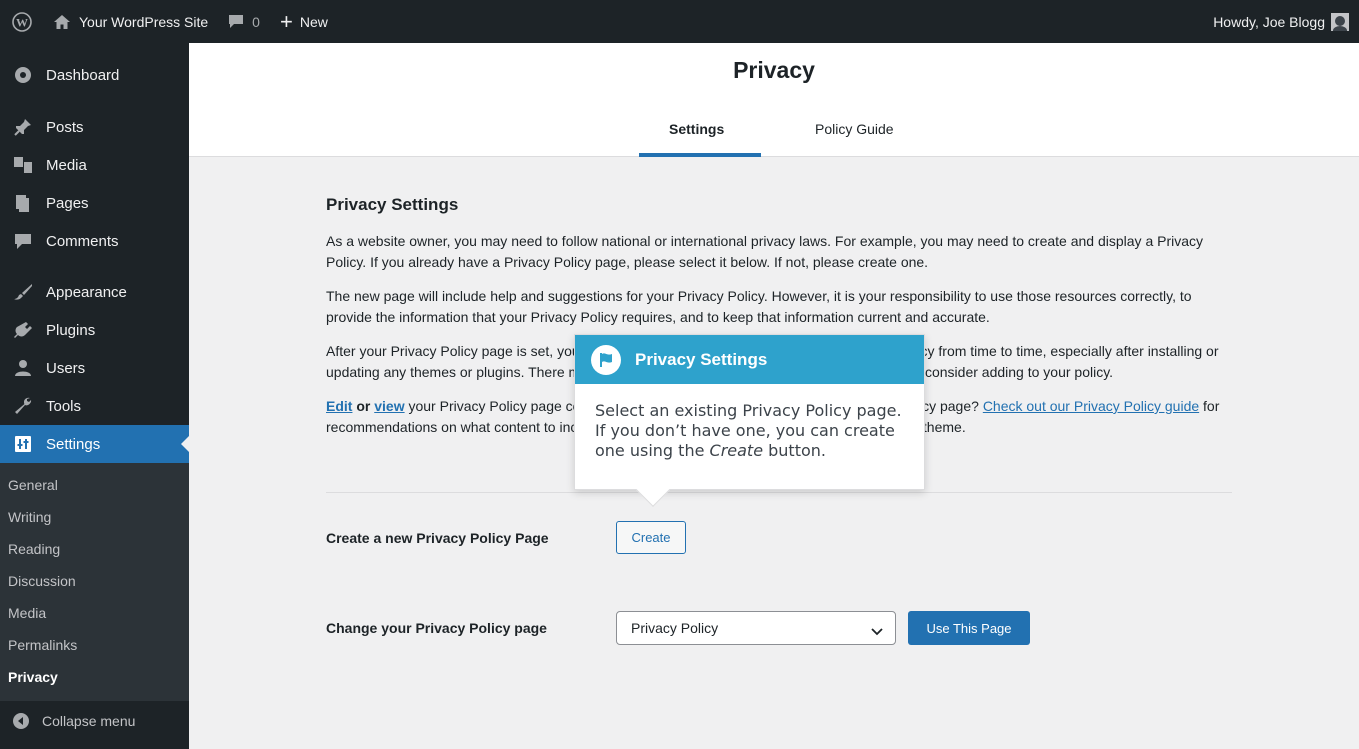  What do you see at coordinates (66, 368) in the screenshot?
I see `sidebar-item-label: Users` at bounding box center [66, 368].